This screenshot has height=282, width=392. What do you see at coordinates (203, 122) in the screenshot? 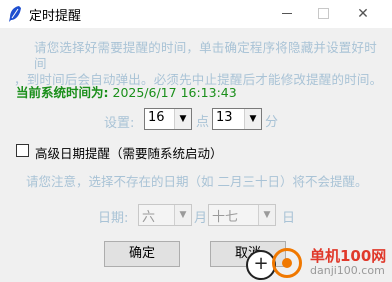
I see `hour-unit-label: 点` at bounding box center [203, 122].